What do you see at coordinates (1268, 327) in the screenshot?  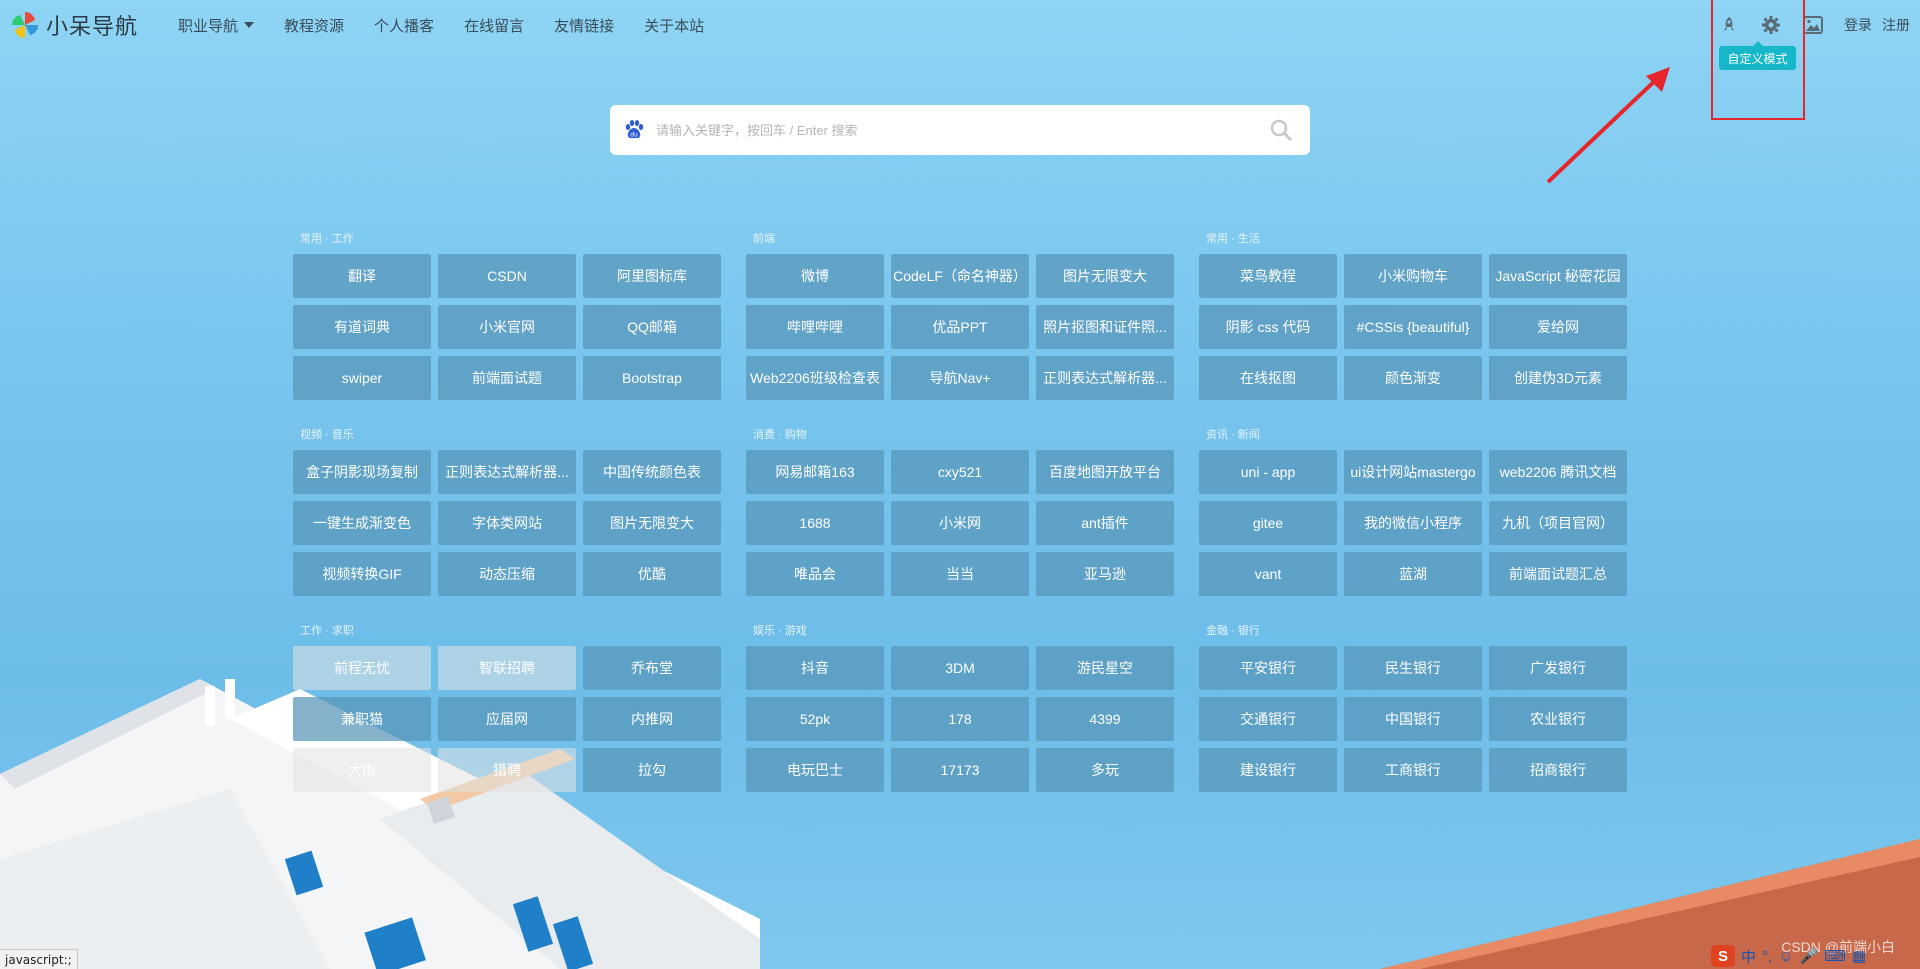 I see `link-tile: 阴影 css 代码` at bounding box center [1268, 327].